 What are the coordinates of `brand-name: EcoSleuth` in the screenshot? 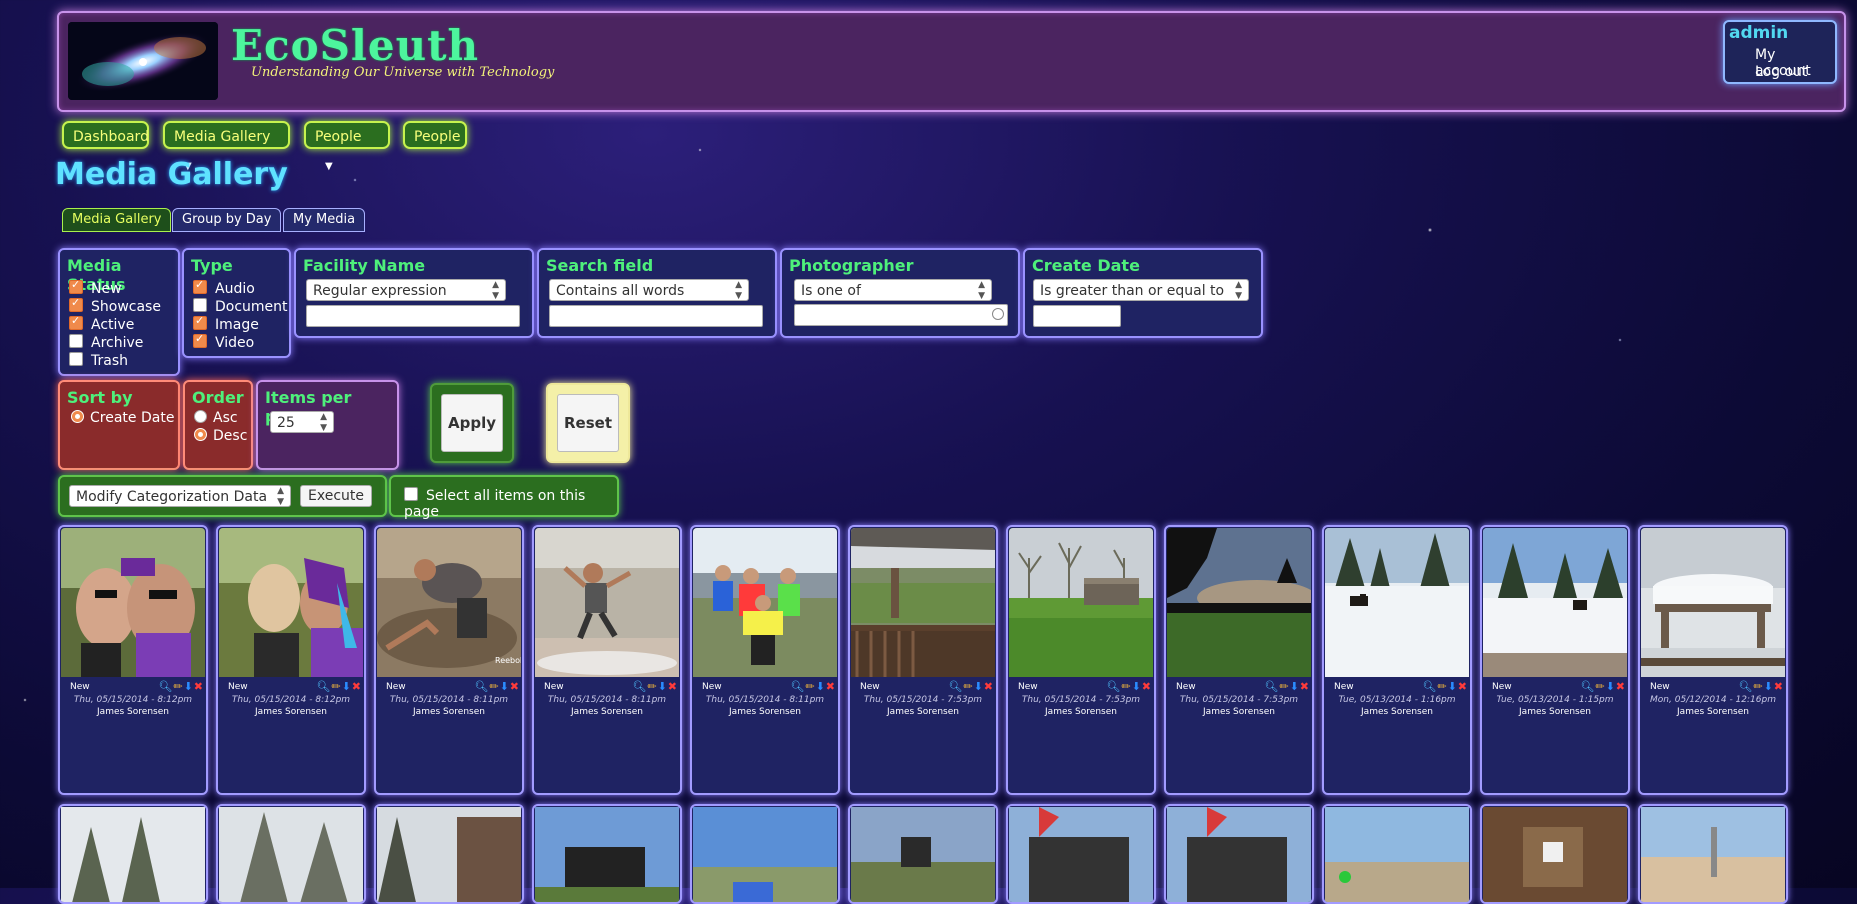 It's located at (355, 45).